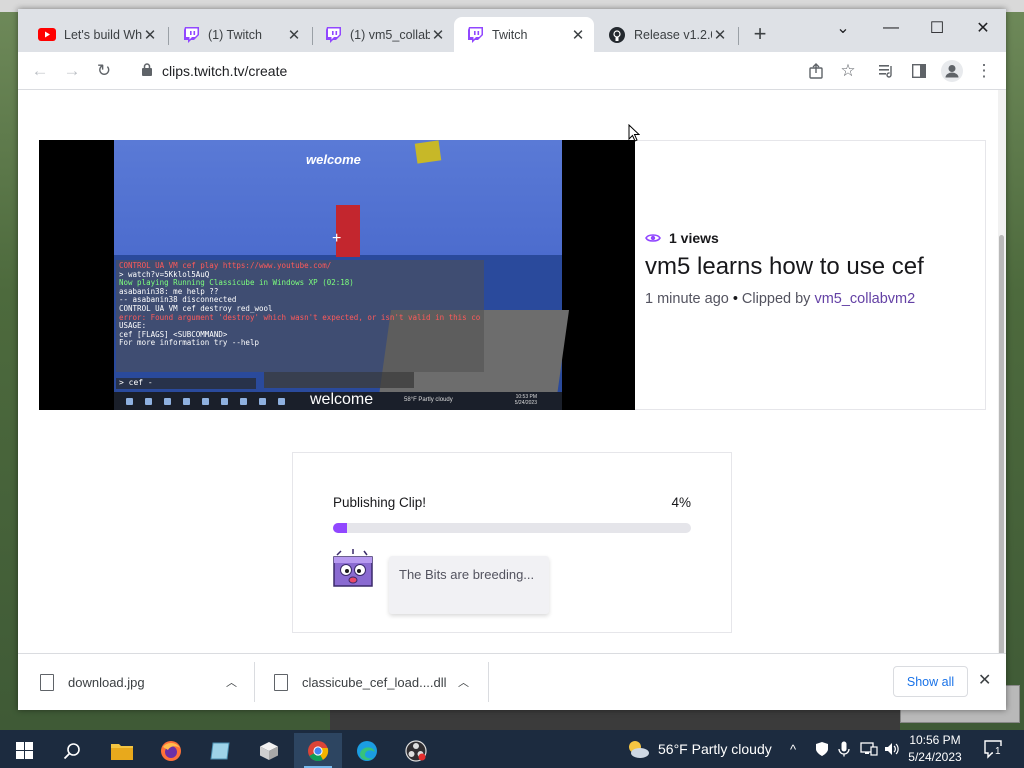 This screenshot has width=1024, height=768. I want to click on show-hidden-icons-button: ^, so click(793, 749).